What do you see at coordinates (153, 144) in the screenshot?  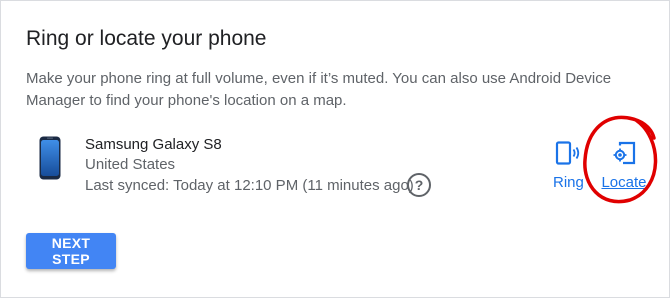 I see `device-name: Samsung Galaxy S8` at bounding box center [153, 144].